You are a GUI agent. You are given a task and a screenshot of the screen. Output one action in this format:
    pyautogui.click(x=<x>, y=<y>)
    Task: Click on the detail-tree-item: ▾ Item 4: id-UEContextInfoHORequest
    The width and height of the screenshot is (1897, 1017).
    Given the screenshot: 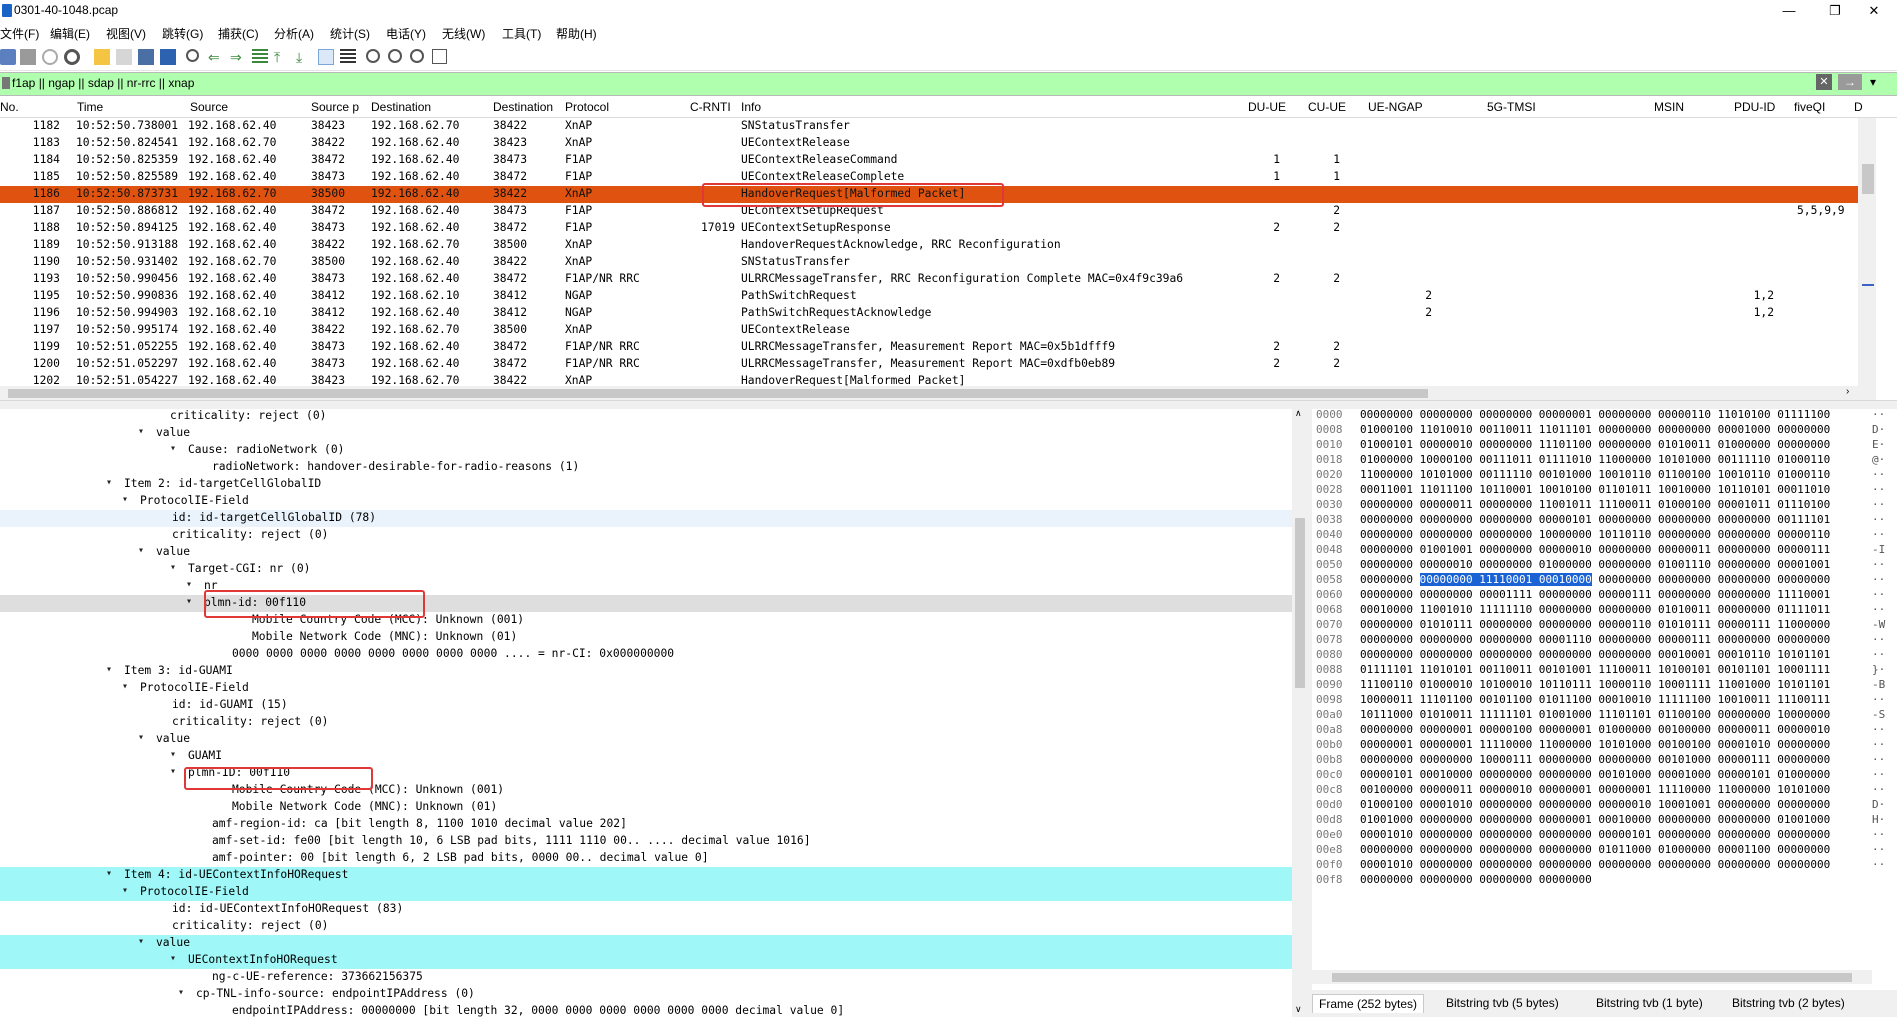 What is the action you would take?
    pyautogui.click(x=646, y=875)
    